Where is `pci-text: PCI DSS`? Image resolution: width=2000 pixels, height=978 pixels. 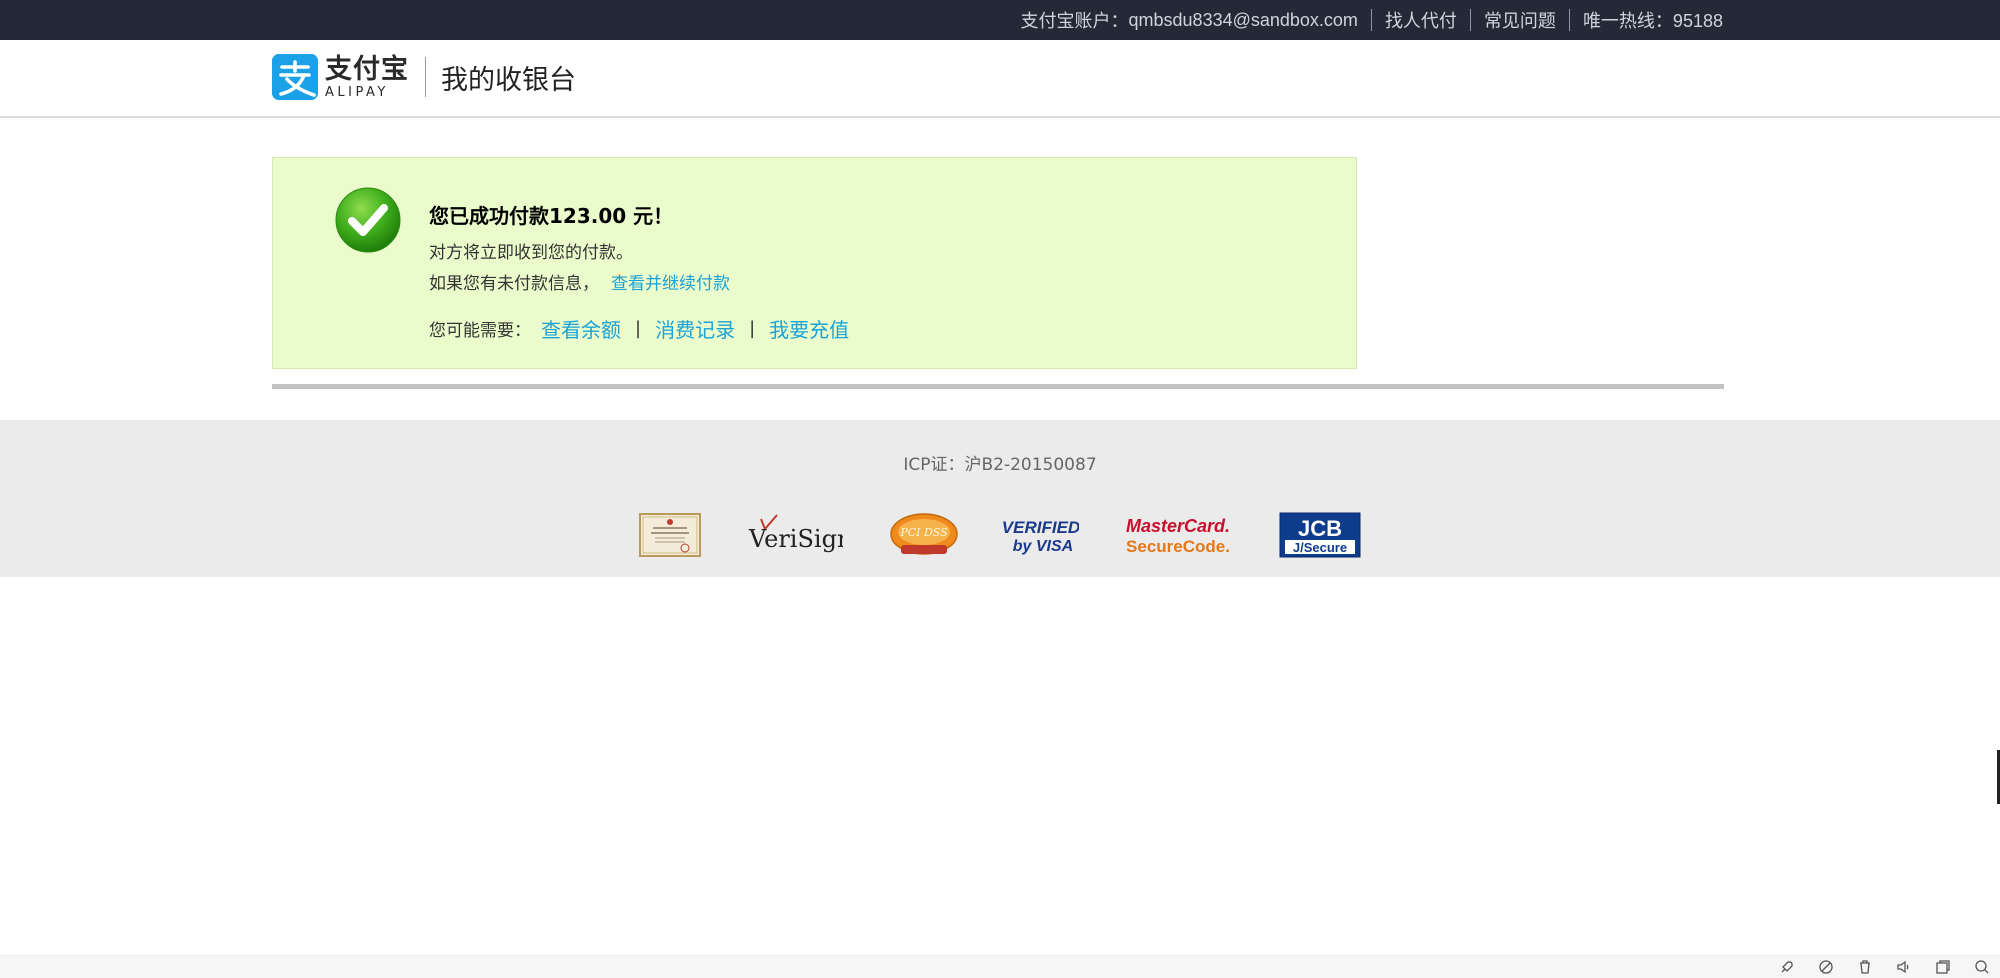
pci-text: PCI DSS is located at coordinates (923, 532).